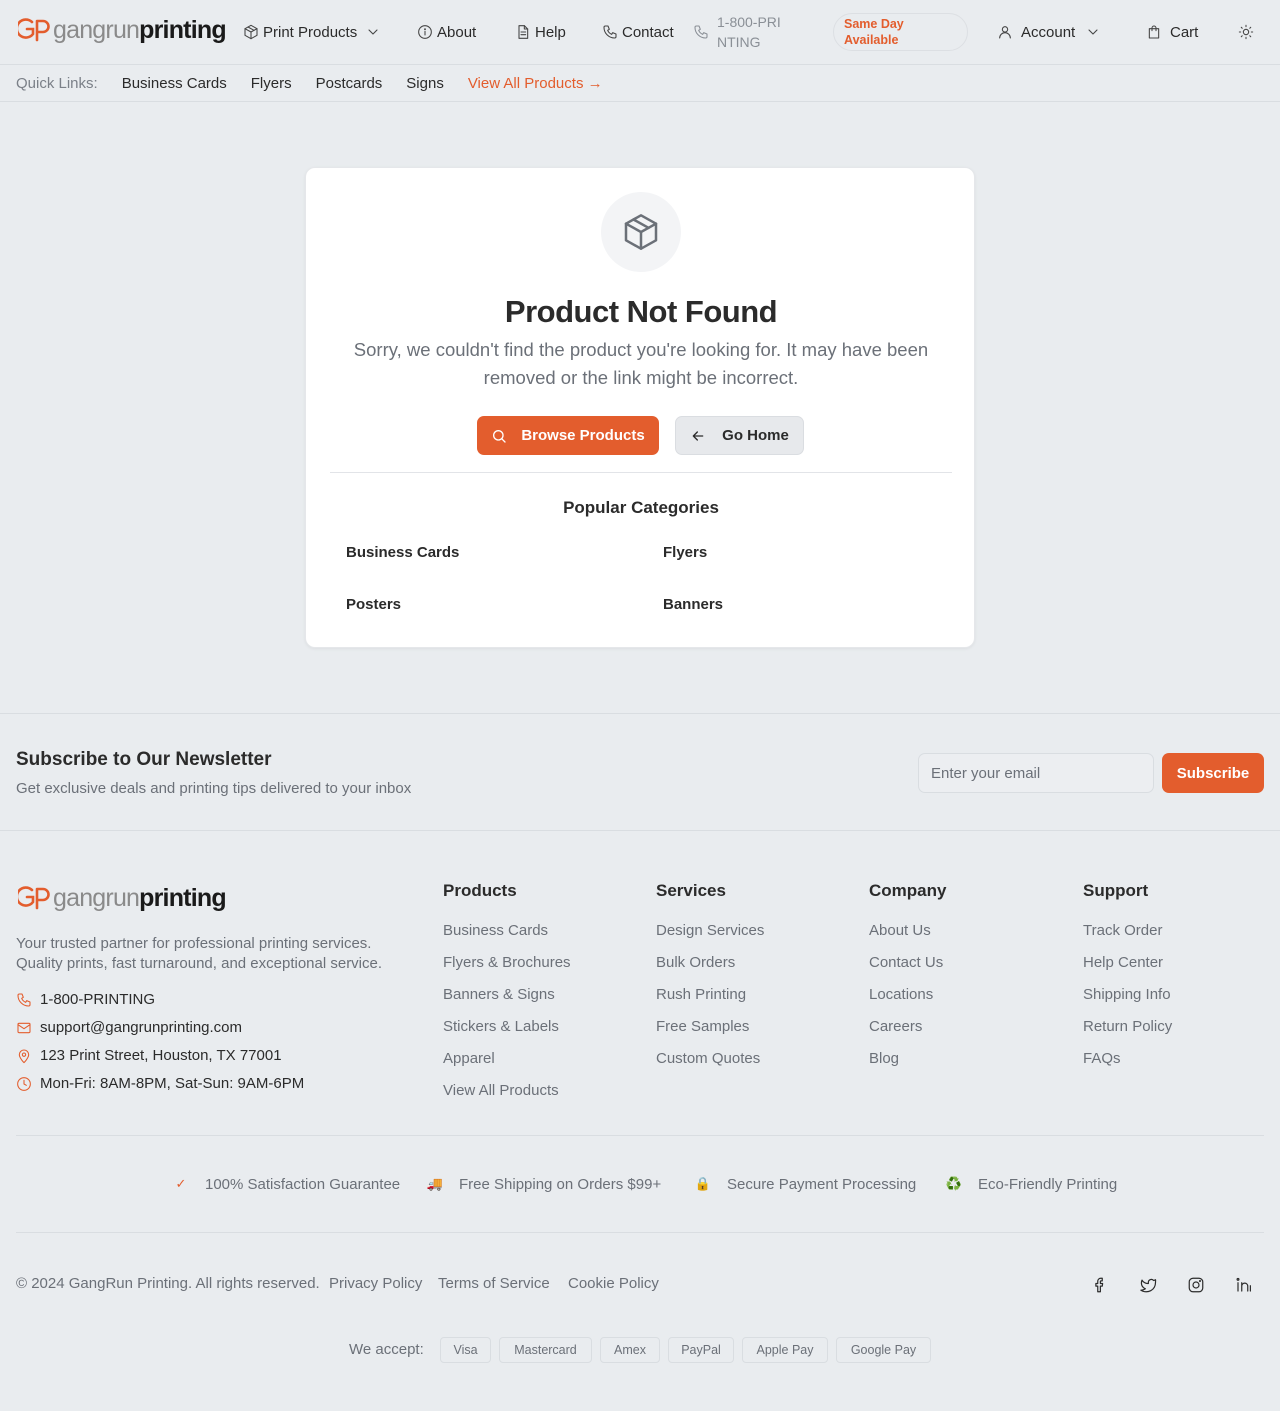 This screenshot has width=1280, height=1411. I want to click on facebook-icon, so click(1100, 1285).